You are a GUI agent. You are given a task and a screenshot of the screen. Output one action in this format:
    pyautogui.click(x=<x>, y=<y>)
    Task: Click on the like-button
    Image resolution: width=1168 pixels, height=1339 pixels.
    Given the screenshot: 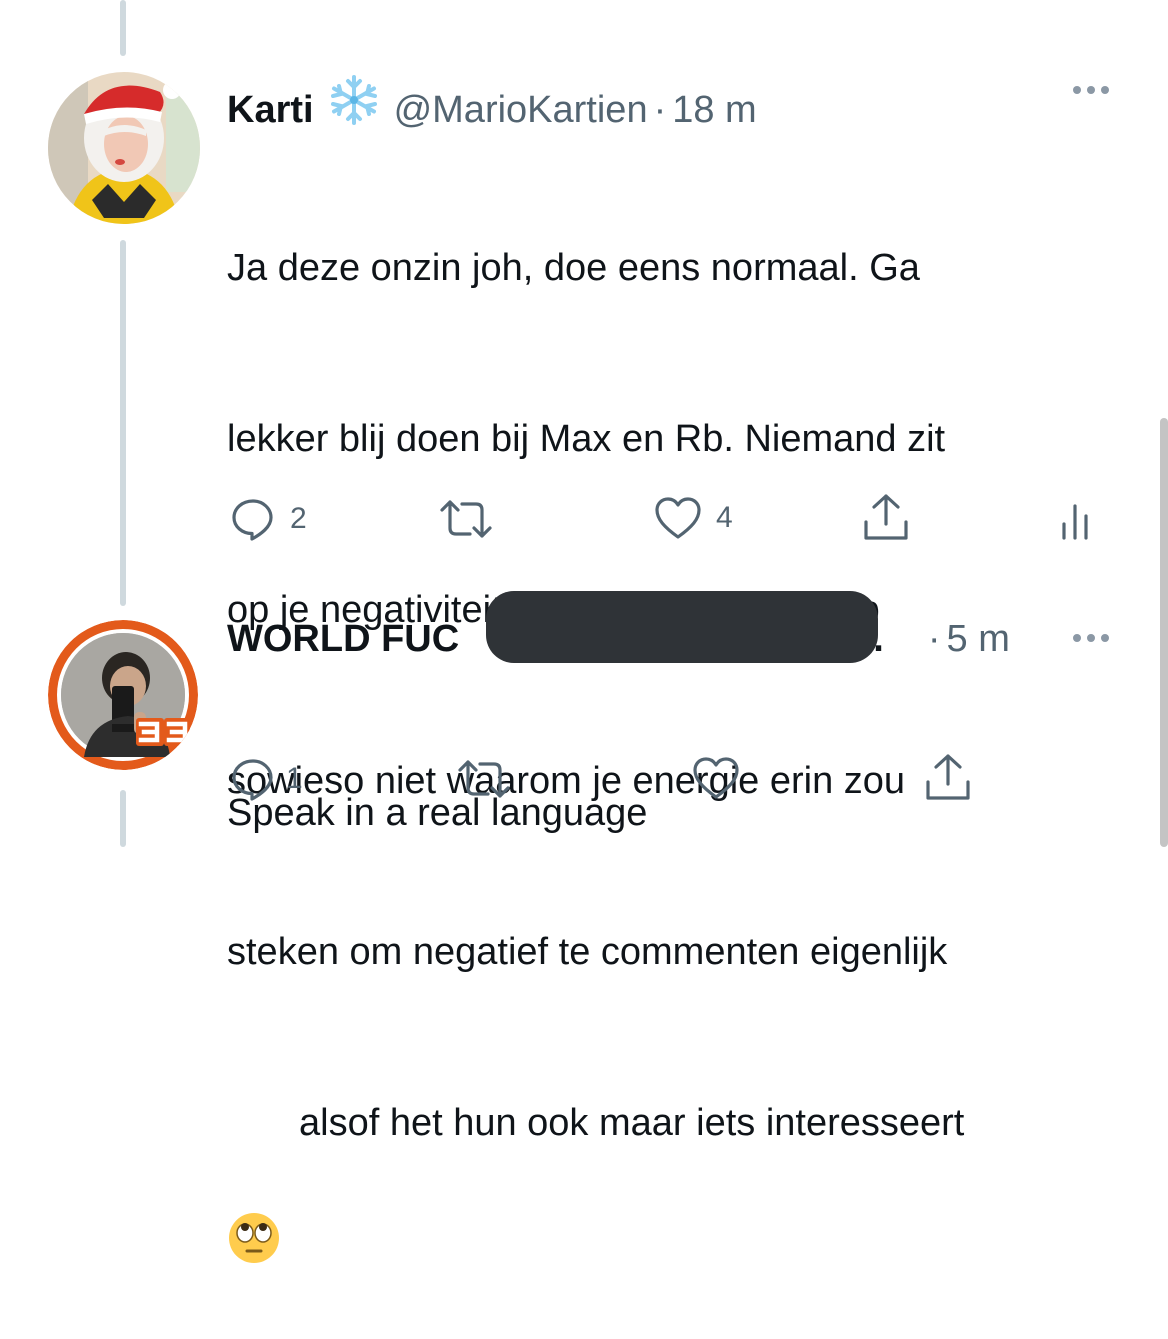 What is the action you would take?
    pyautogui.click(x=723, y=778)
    